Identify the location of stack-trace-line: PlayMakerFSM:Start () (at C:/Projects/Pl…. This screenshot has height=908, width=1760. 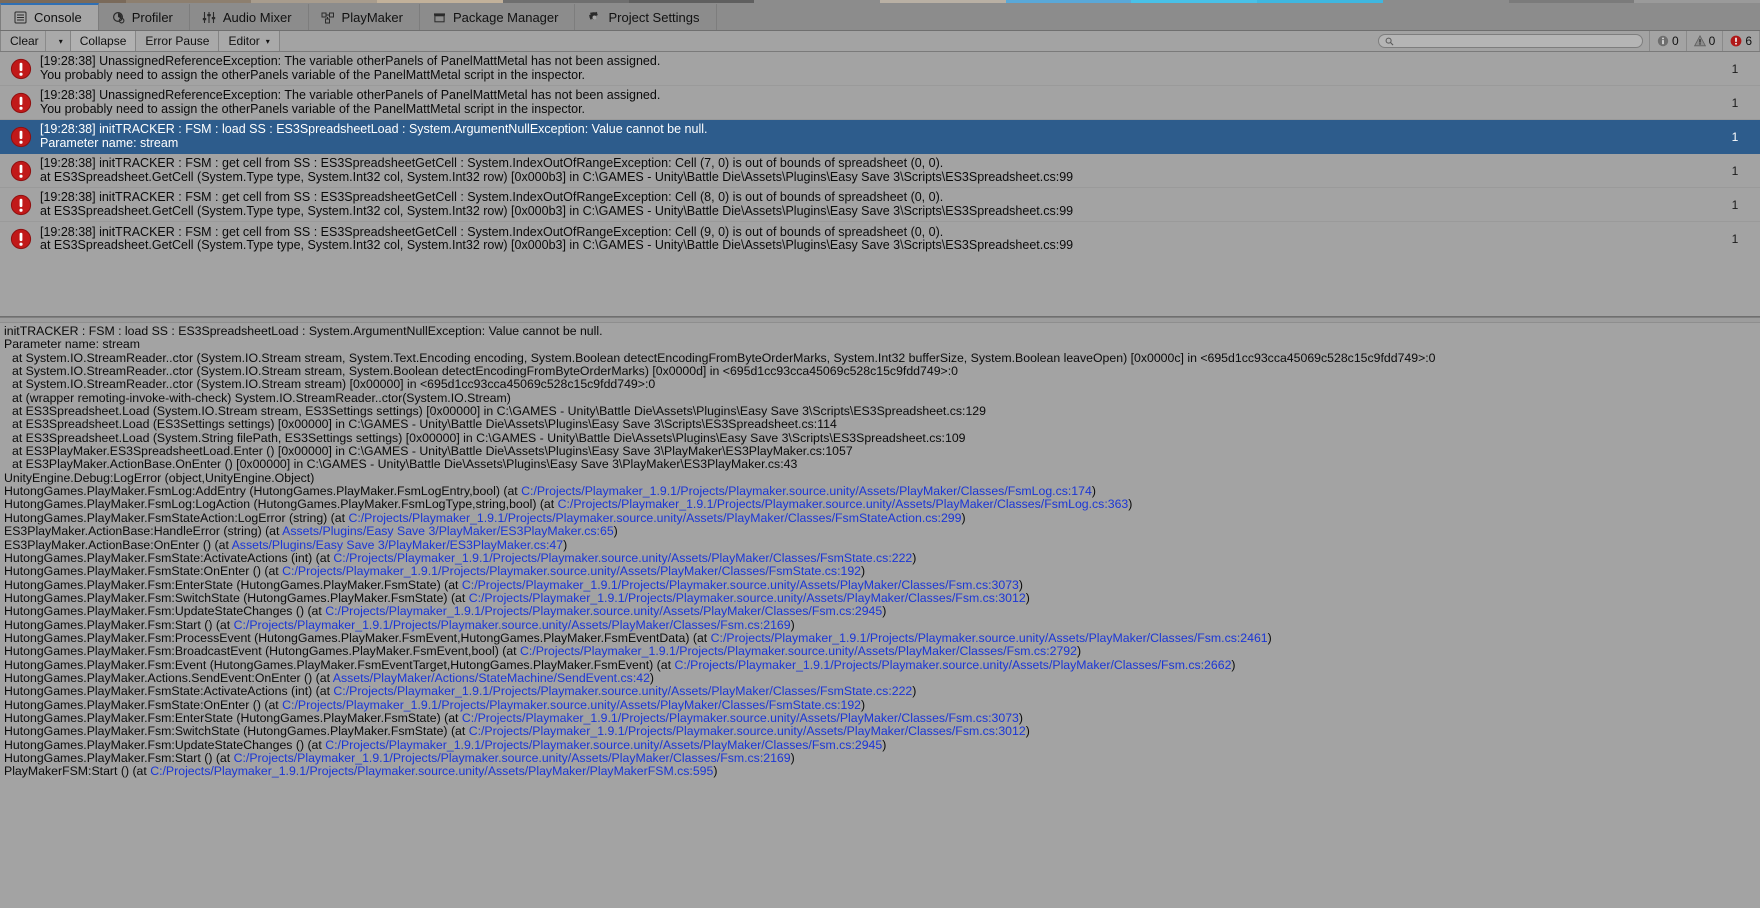
(882, 771).